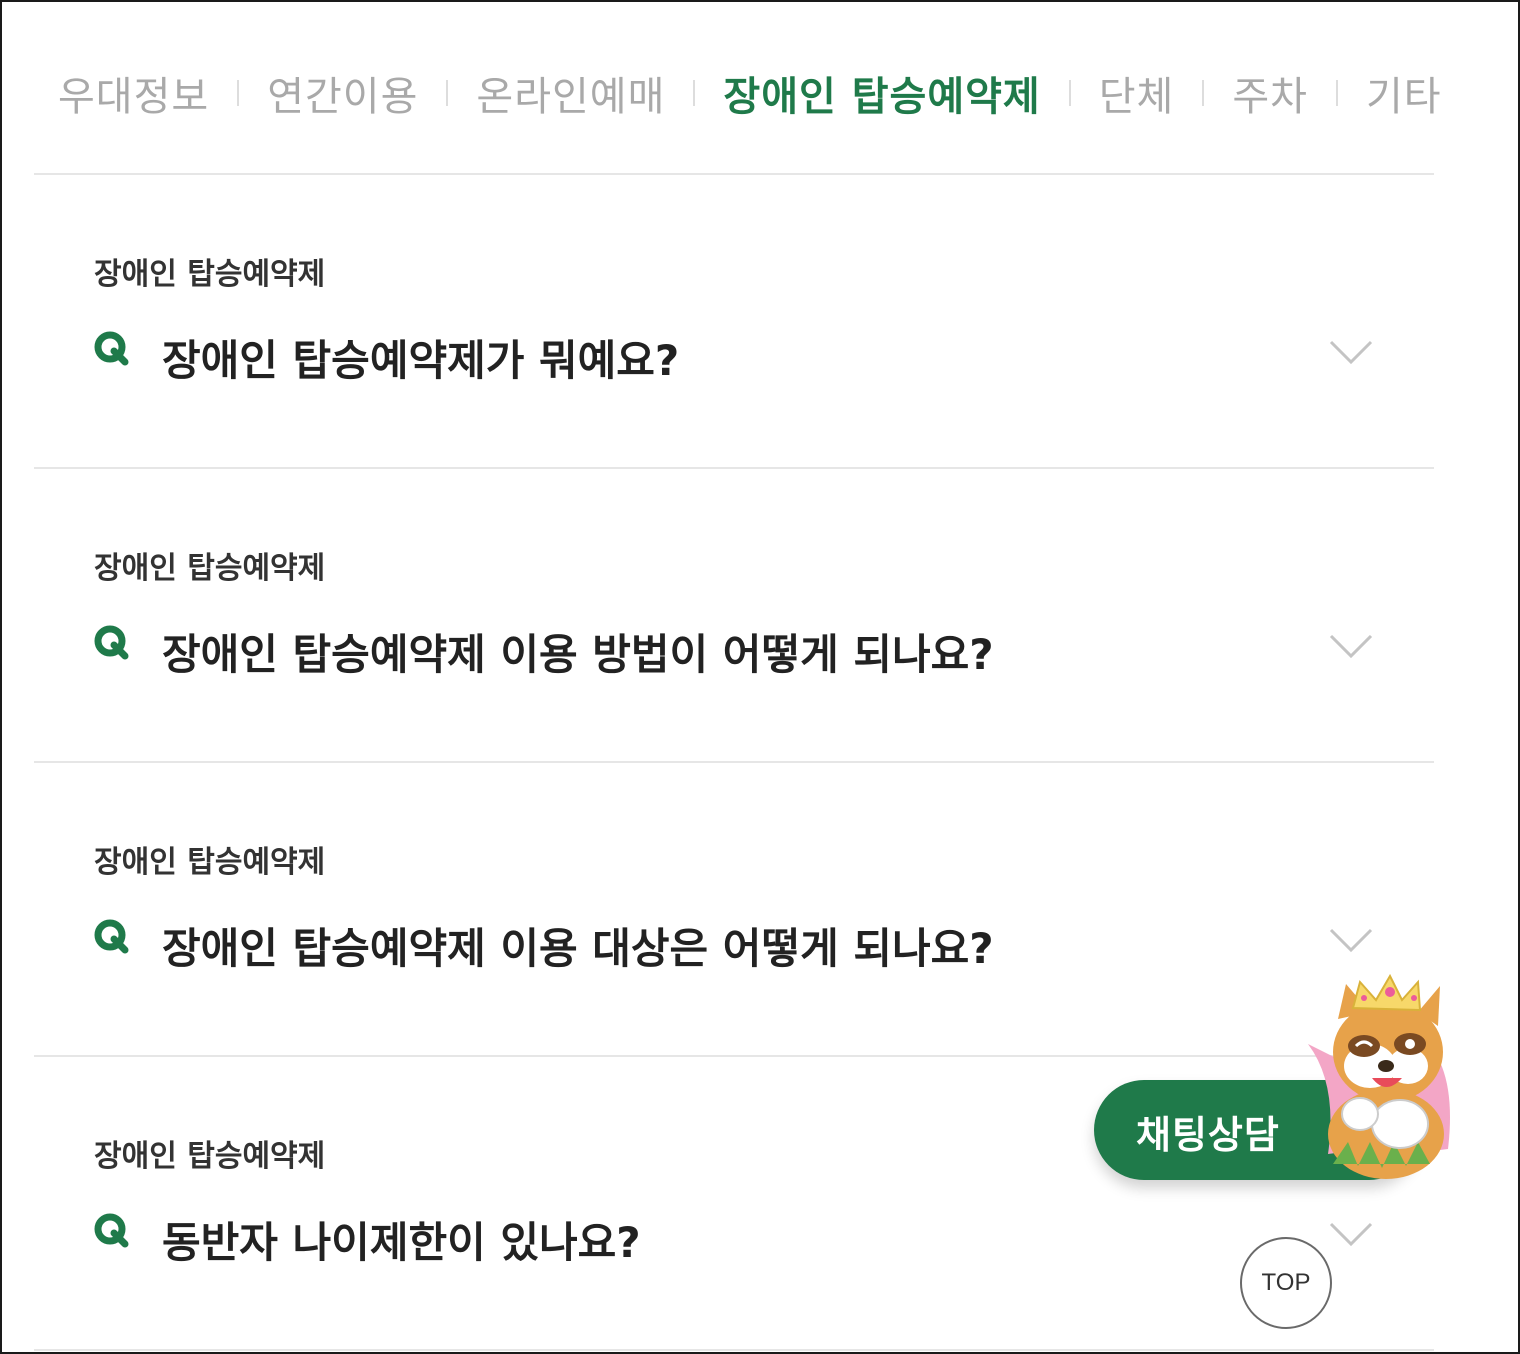 This screenshot has height=1354, width=1520. Describe the element at coordinates (1404, 93) in the screenshot. I see `tab-etc: 기타` at that location.